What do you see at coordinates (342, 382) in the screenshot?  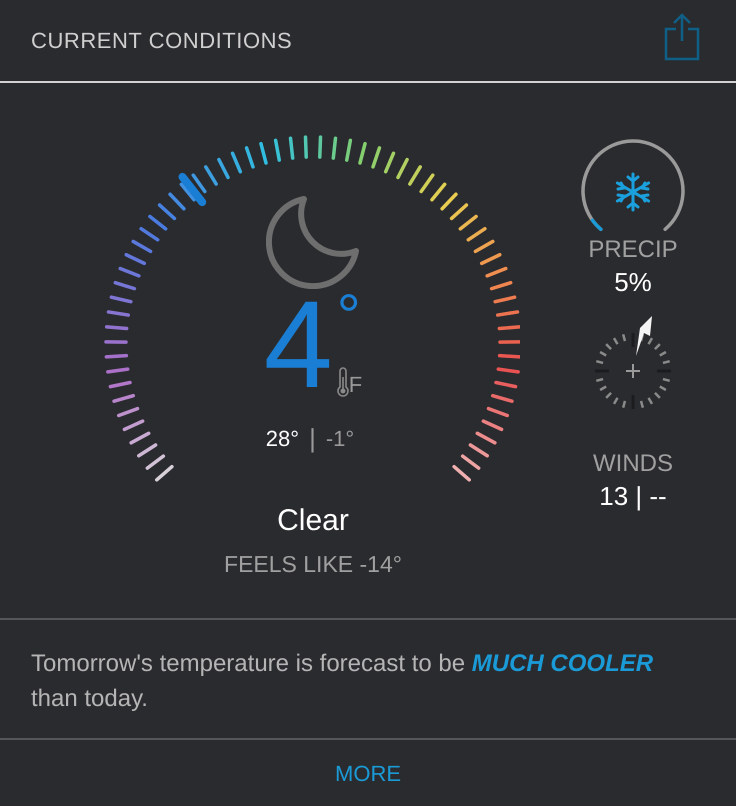 I see `thermometer-icon` at bounding box center [342, 382].